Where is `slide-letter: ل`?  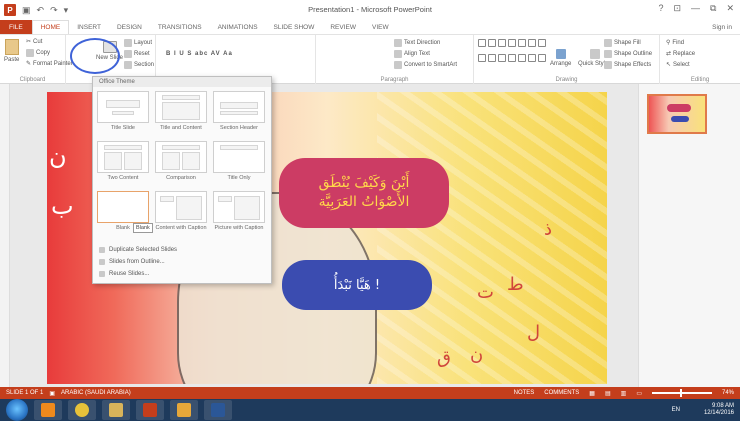
slide-letter: ل is located at coordinates (533, 332).